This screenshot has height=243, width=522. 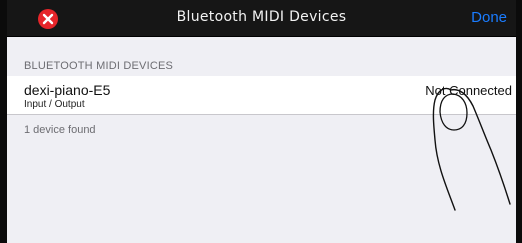 What do you see at coordinates (261, 114) in the screenshot?
I see `divider` at bounding box center [261, 114].